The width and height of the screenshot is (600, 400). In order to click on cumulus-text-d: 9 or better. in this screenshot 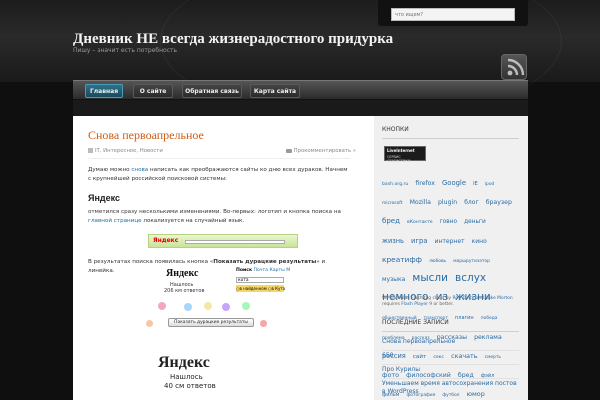, I will do `click(440, 304)`.